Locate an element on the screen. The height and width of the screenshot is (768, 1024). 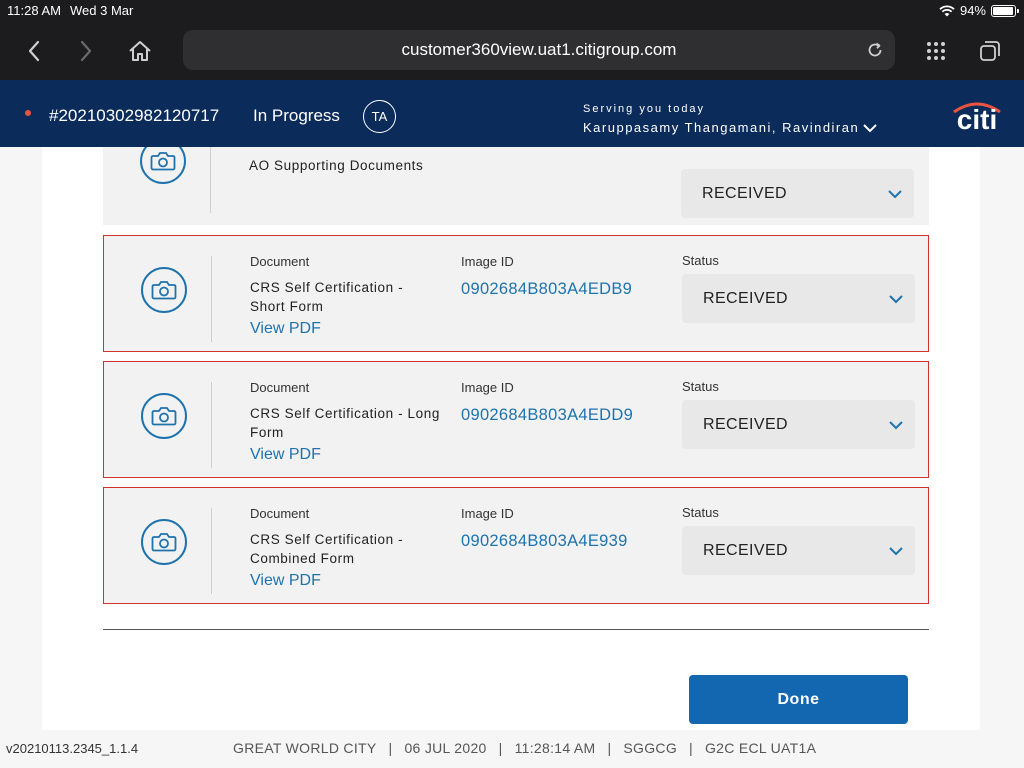
serving-label: Serving you today is located at coordinates (644, 109).